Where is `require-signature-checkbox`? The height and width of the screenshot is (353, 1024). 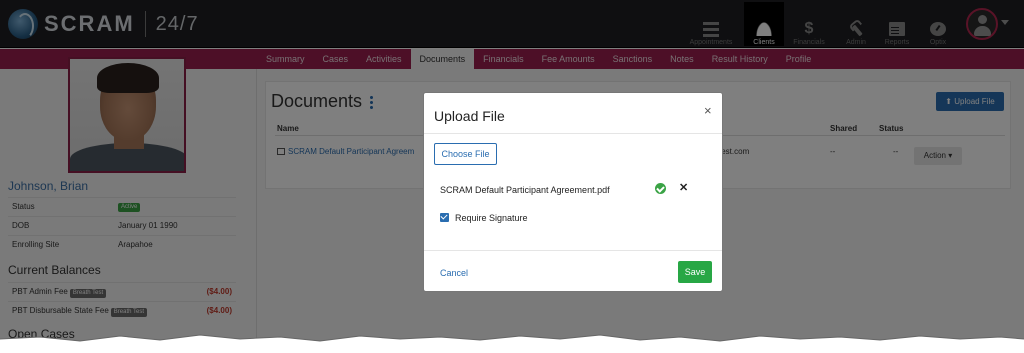 require-signature-checkbox is located at coordinates (444, 217).